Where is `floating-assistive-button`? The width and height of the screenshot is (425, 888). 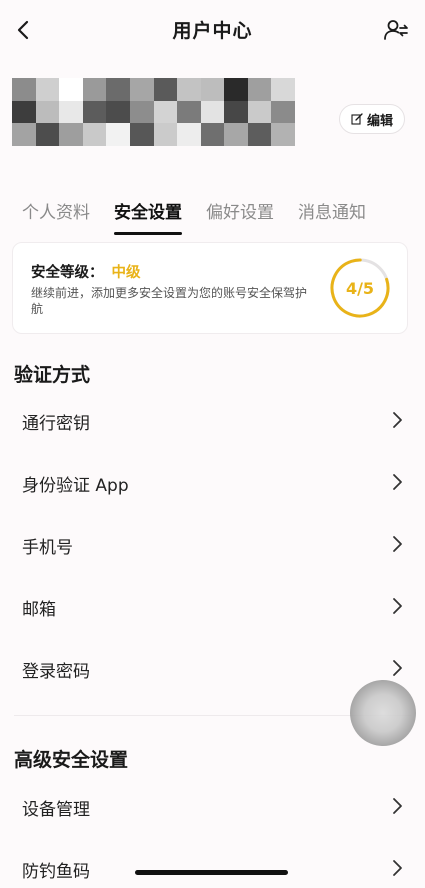
floating-assistive-button is located at coordinates (383, 713).